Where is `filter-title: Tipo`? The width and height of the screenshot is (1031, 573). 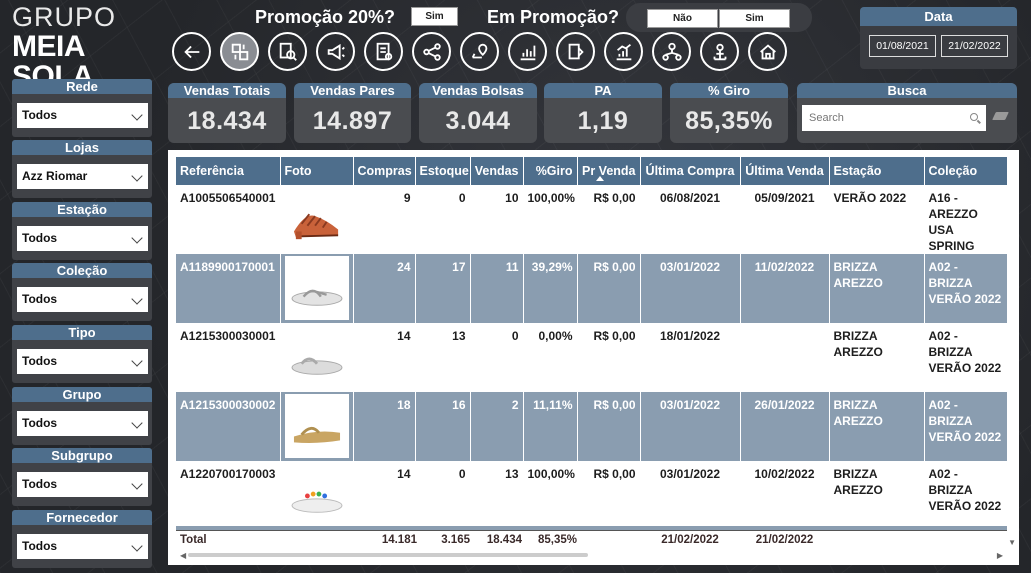
filter-title: Tipo is located at coordinates (82, 332).